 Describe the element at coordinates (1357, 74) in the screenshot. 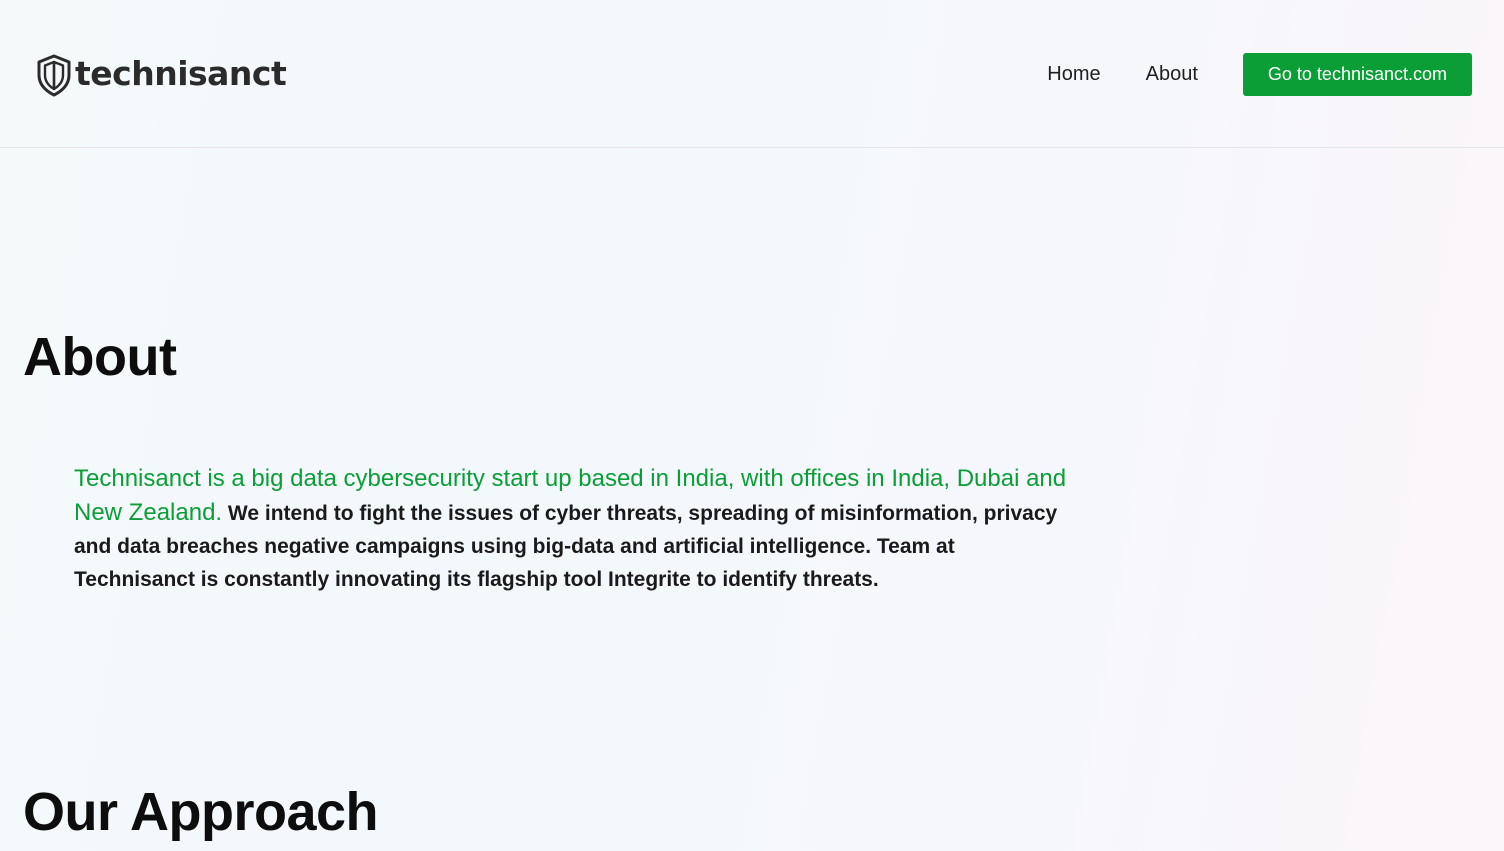

I see `go-to-site-button: Go to technisanct.com` at that location.